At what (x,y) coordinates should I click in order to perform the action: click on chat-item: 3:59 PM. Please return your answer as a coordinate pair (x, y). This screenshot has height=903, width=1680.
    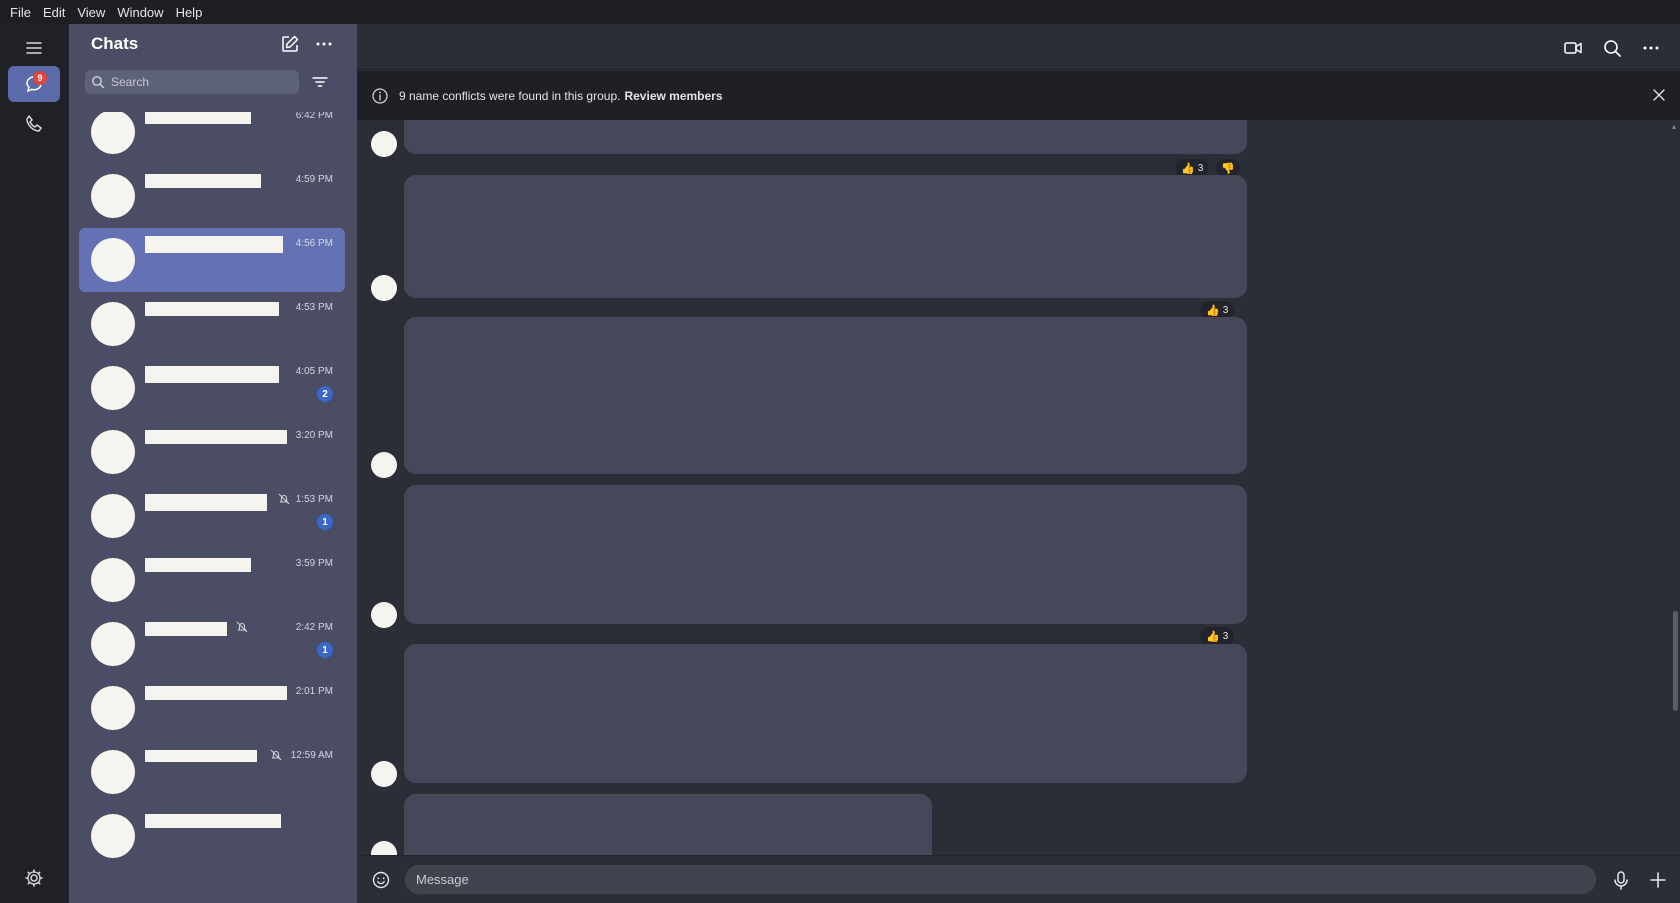
    Looking at the image, I should click on (212, 580).